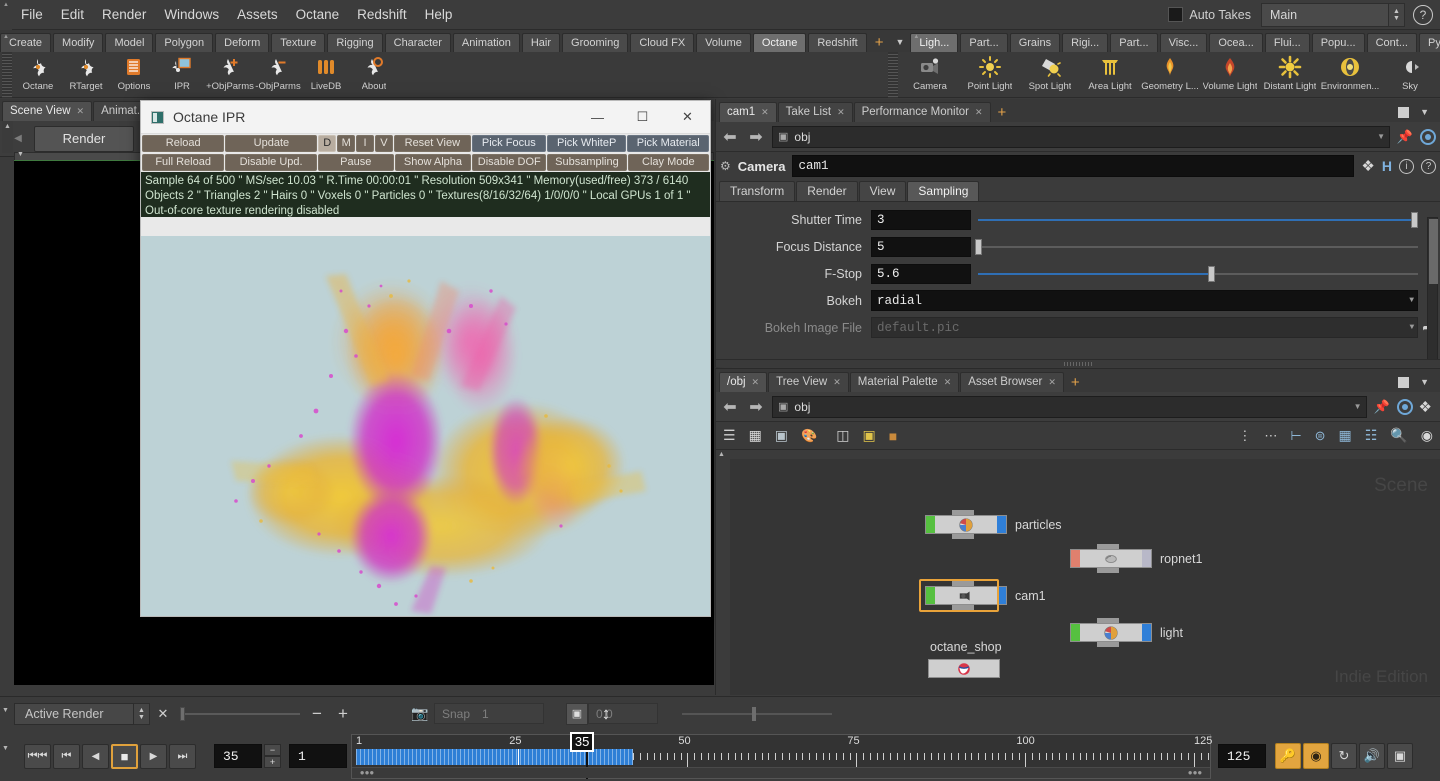  Describe the element at coordinates (781, 435) in the screenshot. I see `layout-grid-icon: ▣` at that location.